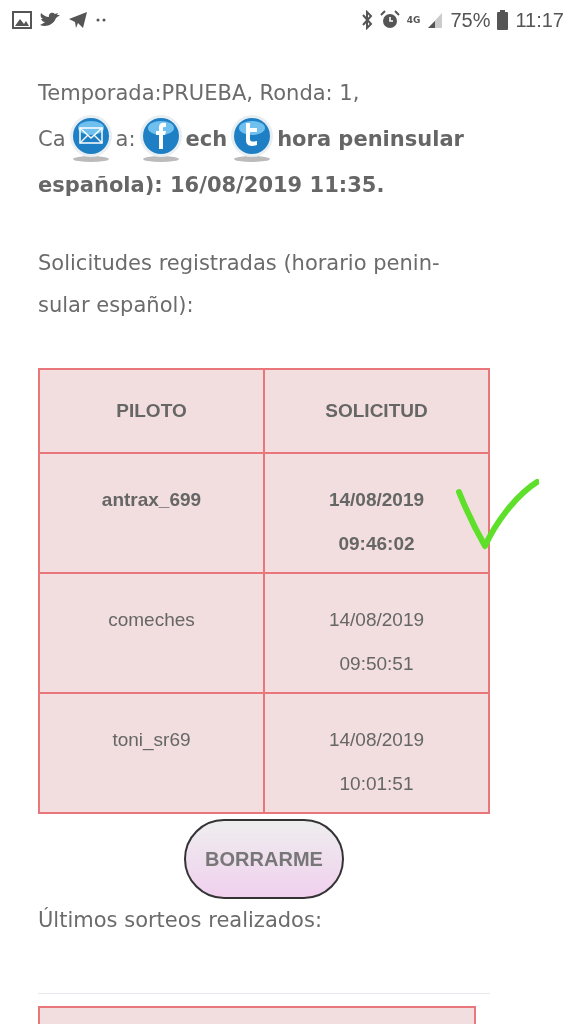 Image resolution: width=576 pixels, height=1024 pixels. What do you see at coordinates (50, 20) in the screenshot?
I see `bird-icon` at bounding box center [50, 20].